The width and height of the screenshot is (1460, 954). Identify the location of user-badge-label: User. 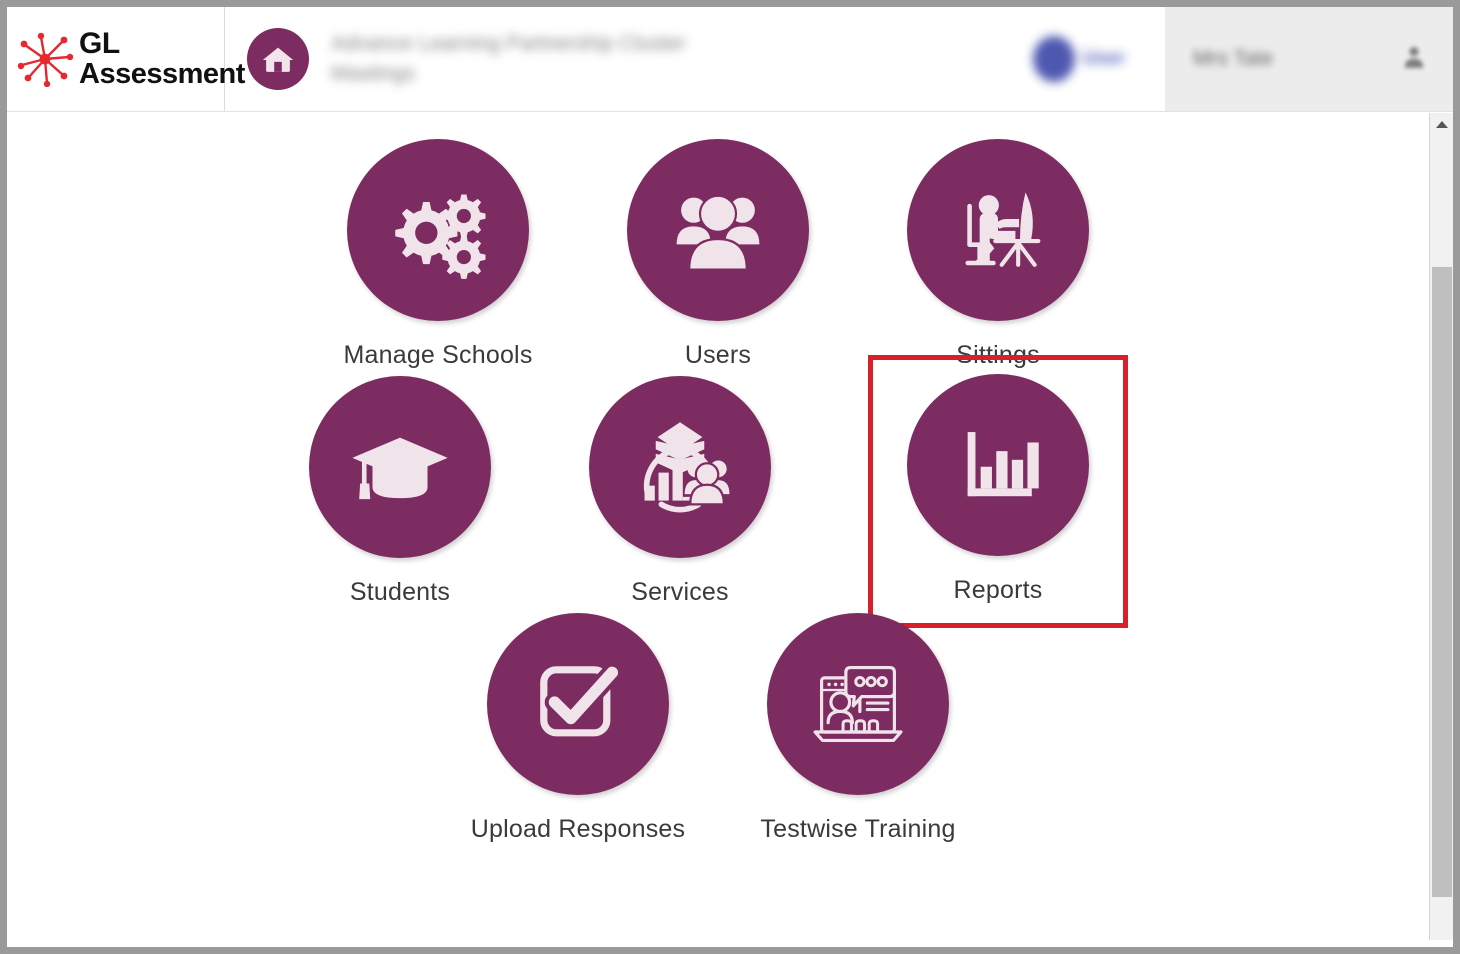
(1103, 58).